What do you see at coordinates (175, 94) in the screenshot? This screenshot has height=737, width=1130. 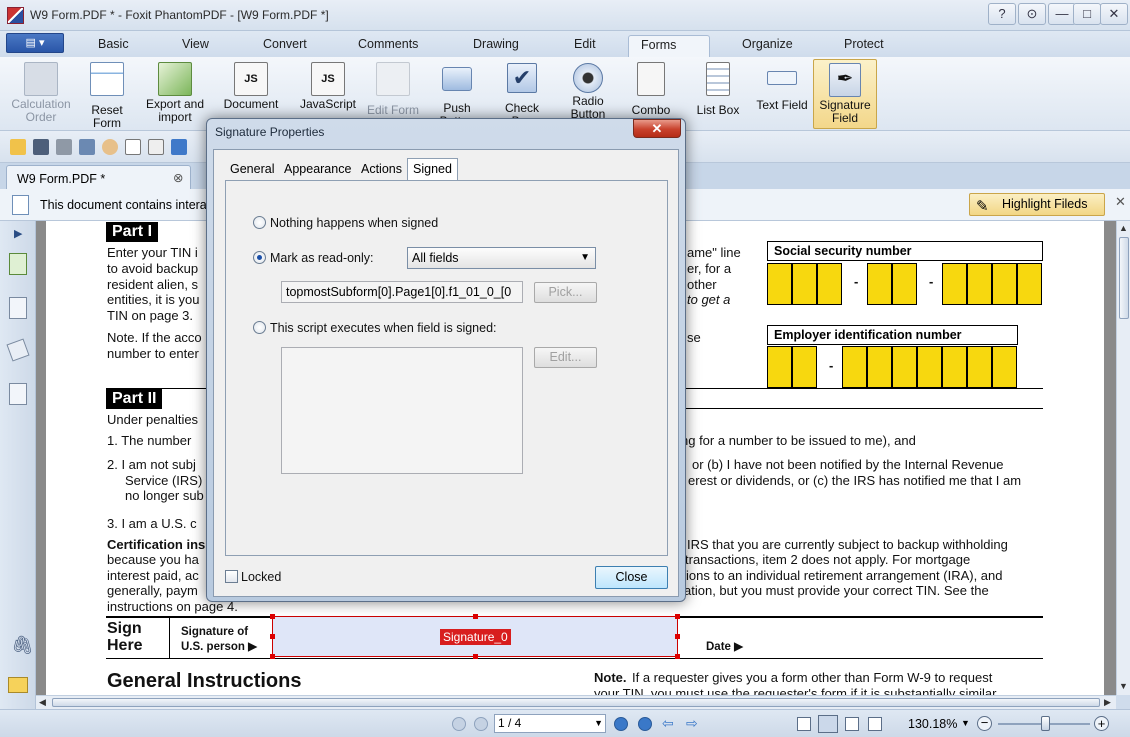 I see `export-import-button: Export and import` at bounding box center [175, 94].